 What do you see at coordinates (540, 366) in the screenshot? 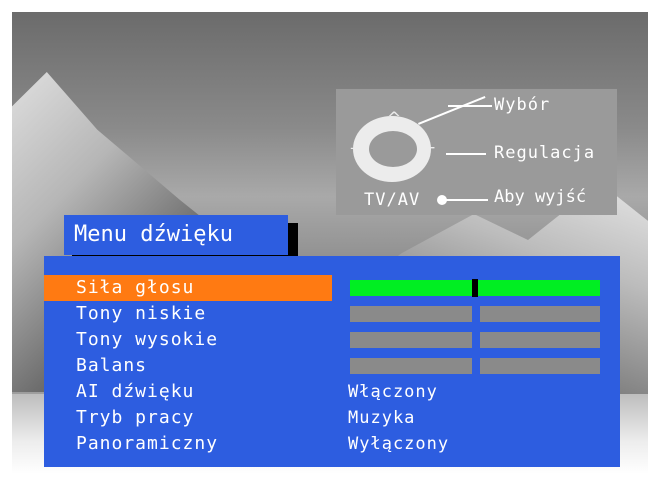
I see `balance-slider-right` at bounding box center [540, 366].